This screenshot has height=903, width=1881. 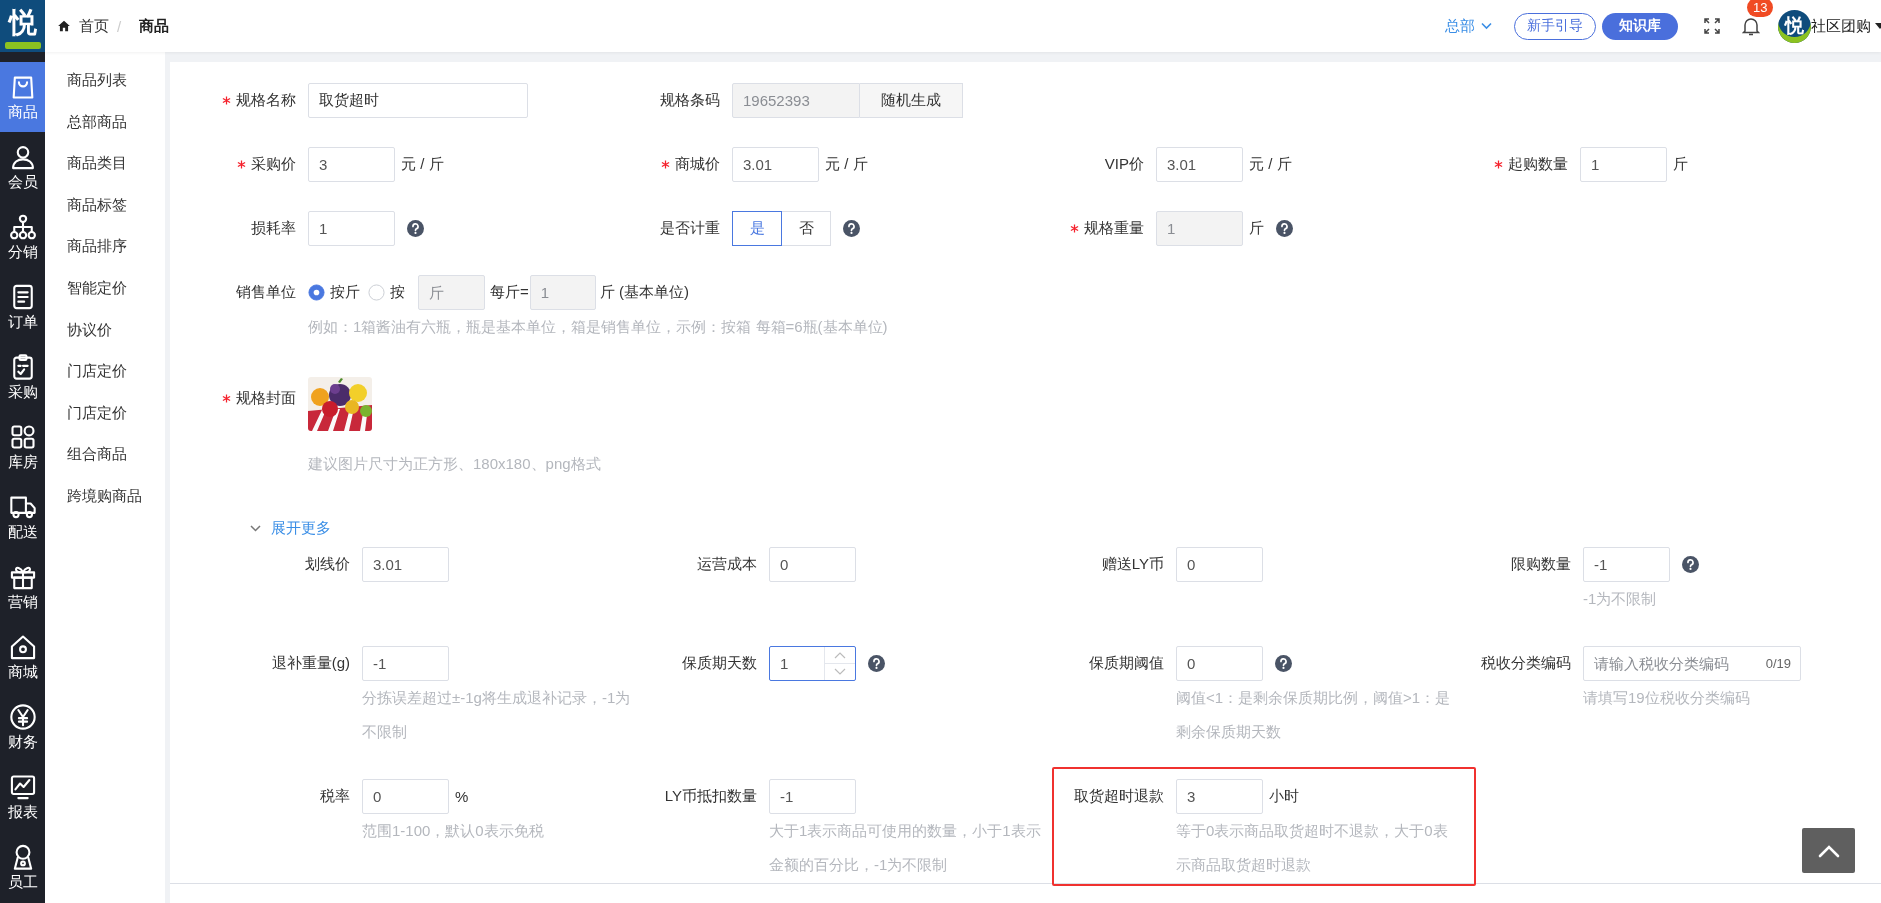 What do you see at coordinates (105, 495) in the screenshot?
I see `sub-nav-item: 跨境购商品` at bounding box center [105, 495].